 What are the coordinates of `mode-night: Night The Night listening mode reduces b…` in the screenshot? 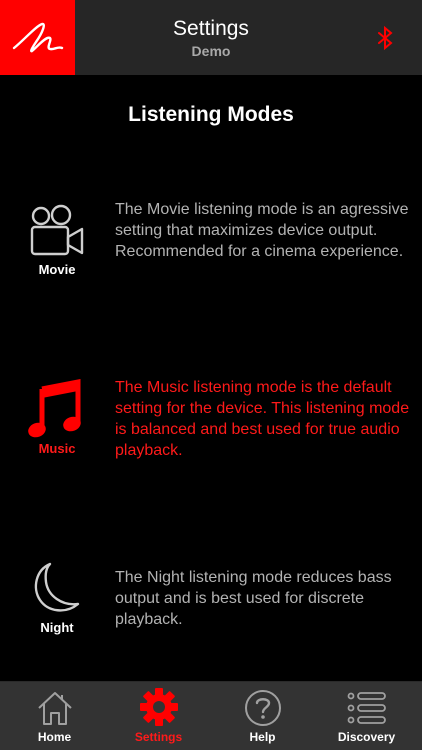 It's located at (211, 608).